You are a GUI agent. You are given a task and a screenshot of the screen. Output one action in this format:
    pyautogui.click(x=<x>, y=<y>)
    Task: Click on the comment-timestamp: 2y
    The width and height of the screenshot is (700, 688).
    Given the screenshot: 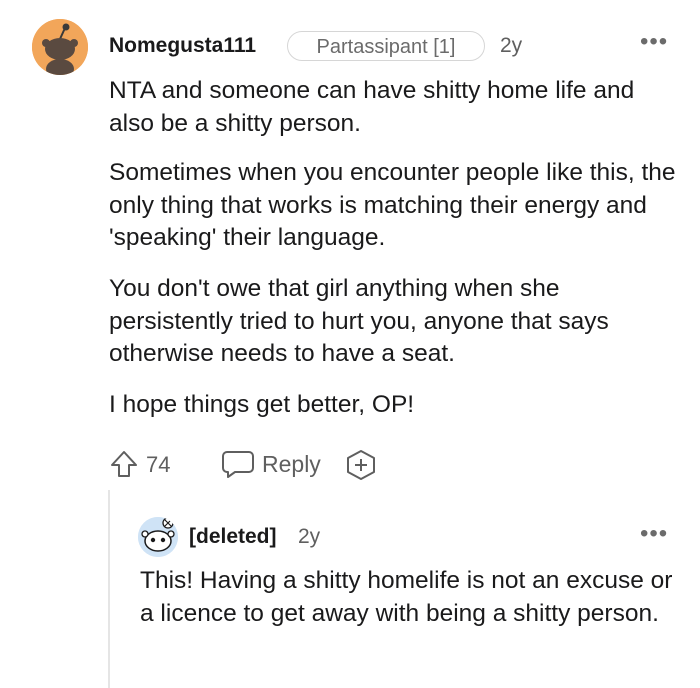 What is the action you would take?
    pyautogui.click(x=511, y=46)
    